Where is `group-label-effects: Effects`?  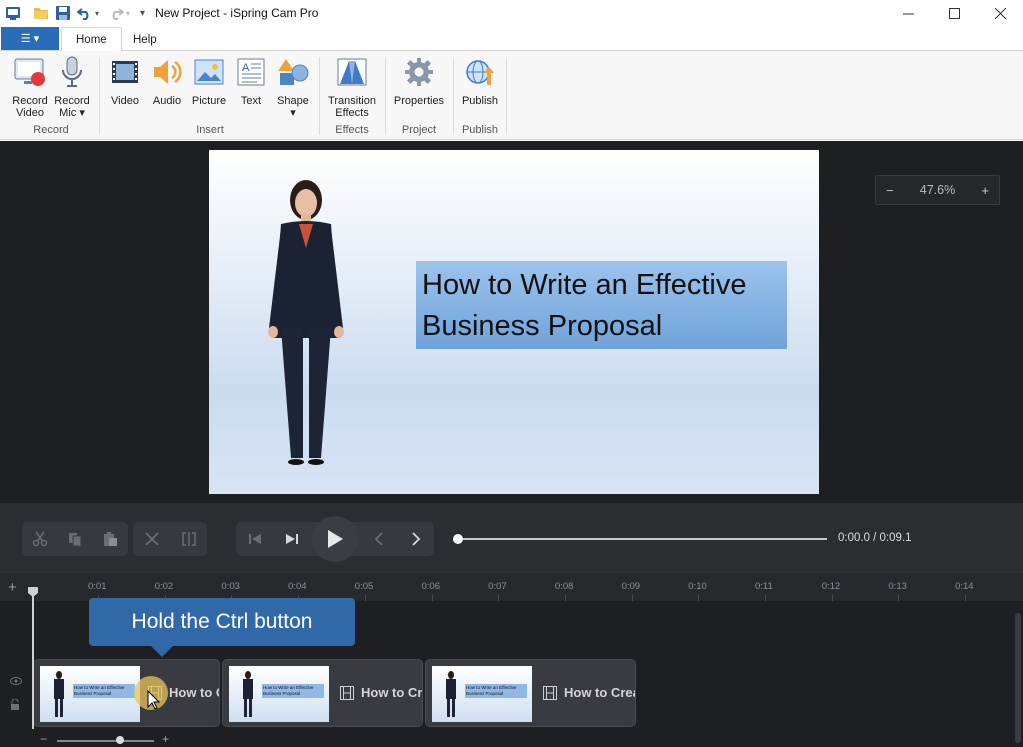 group-label-effects: Effects is located at coordinates (352, 130).